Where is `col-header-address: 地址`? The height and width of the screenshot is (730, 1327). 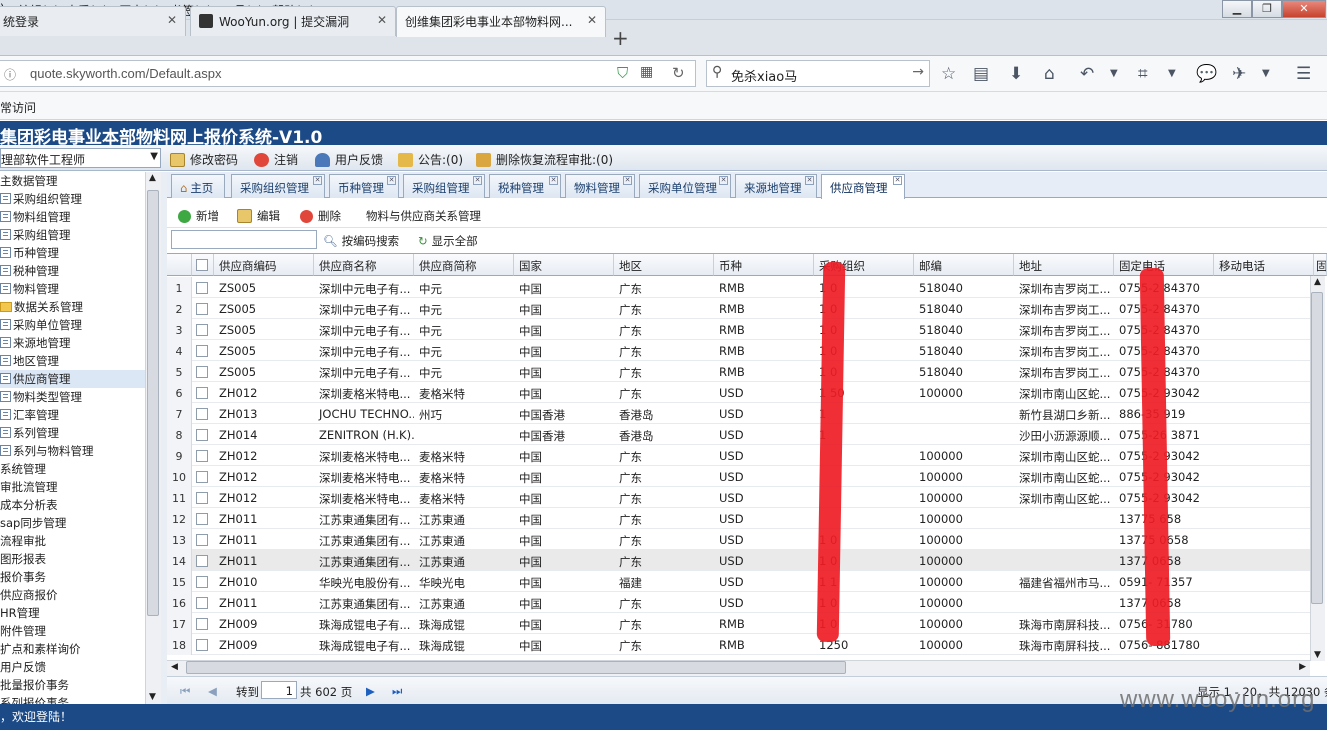 col-header-address: 地址 is located at coordinates (1064, 265).